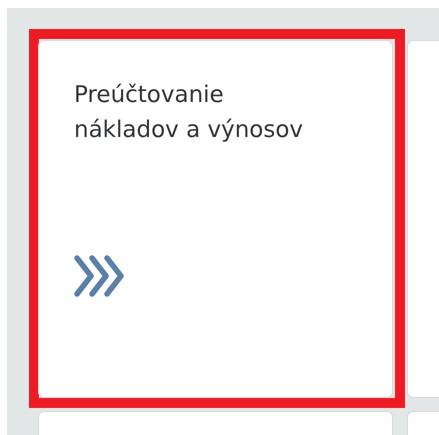 This screenshot has width=439, height=435. Describe the element at coordinates (189, 113) in the screenshot. I see `tile-title: Preúčtovanie nákladov a výnosov` at that location.